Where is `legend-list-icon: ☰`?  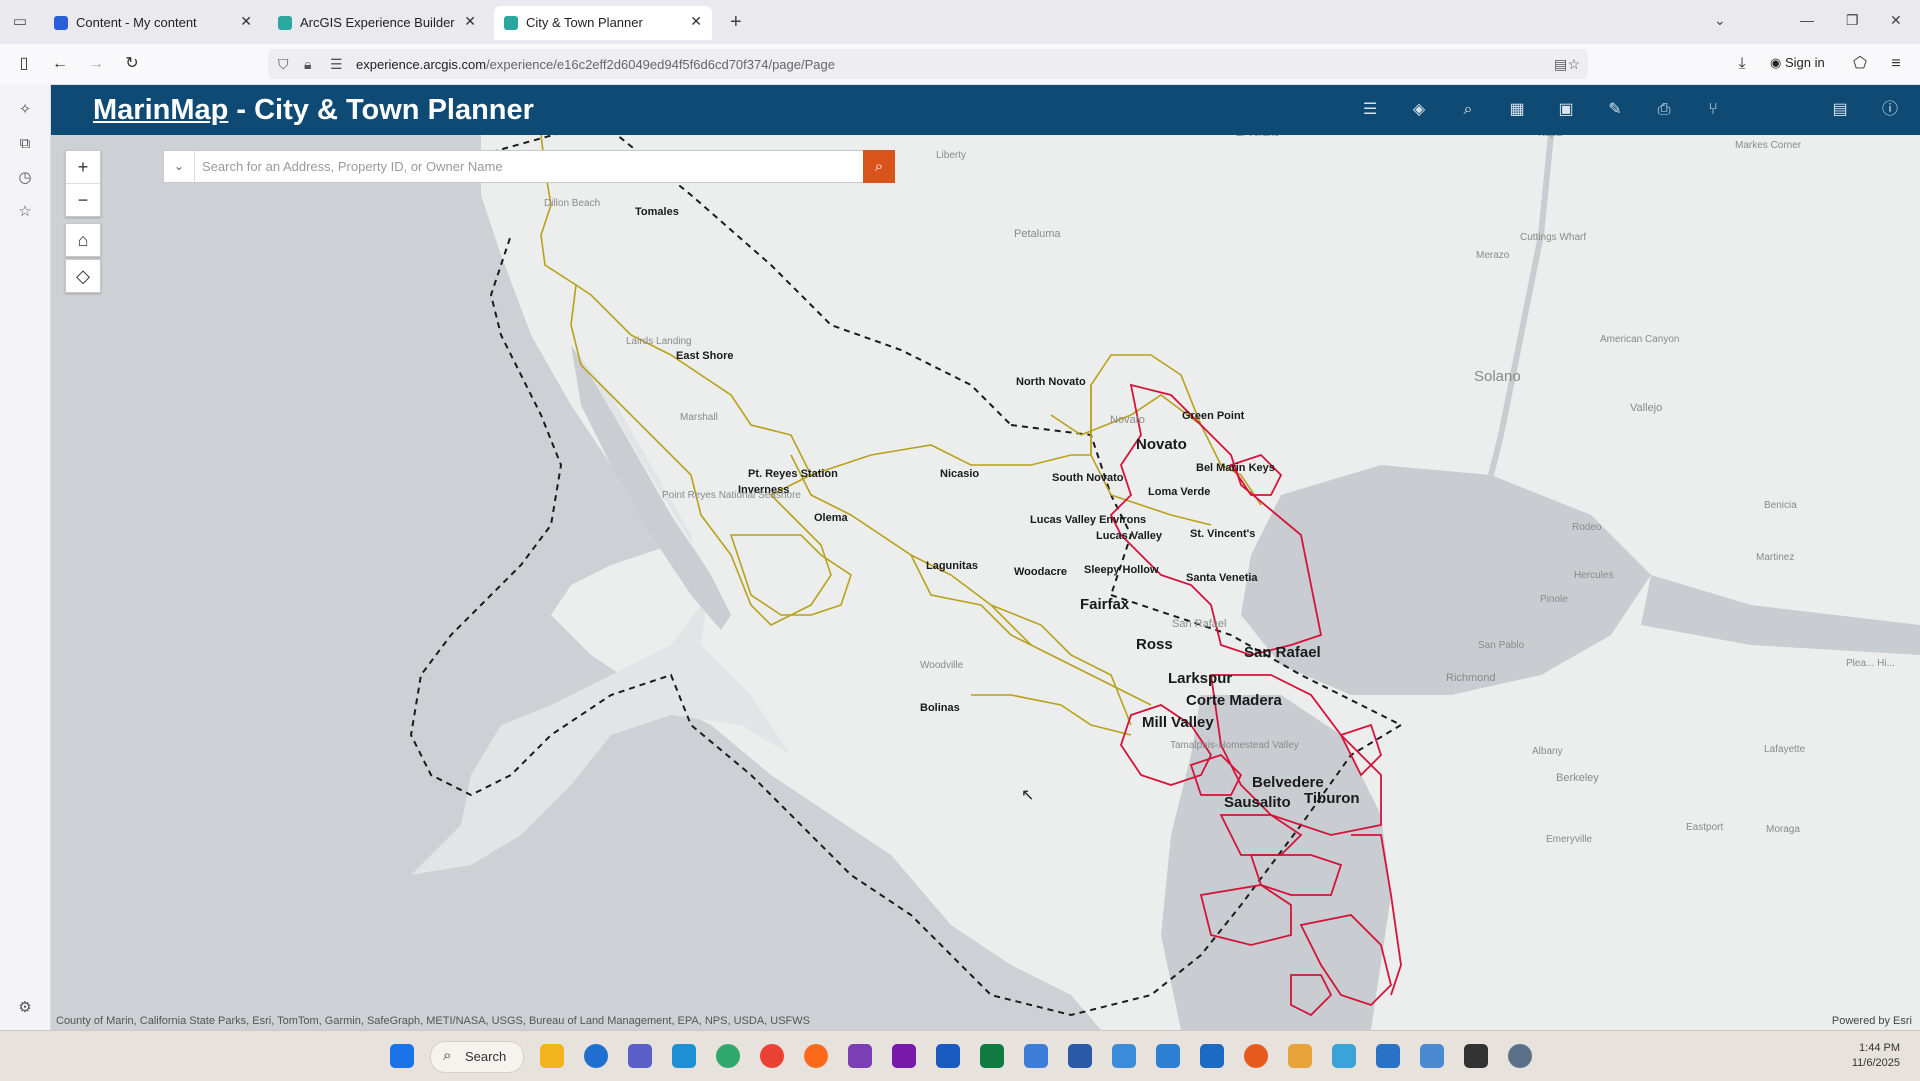
legend-list-icon: ☰ is located at coordinates (1370, 110).